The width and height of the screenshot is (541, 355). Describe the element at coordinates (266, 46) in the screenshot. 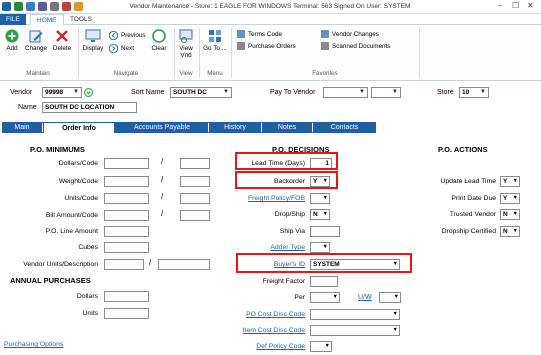

I see `favorite-purchase-orders: Purchase Orders` at that location.